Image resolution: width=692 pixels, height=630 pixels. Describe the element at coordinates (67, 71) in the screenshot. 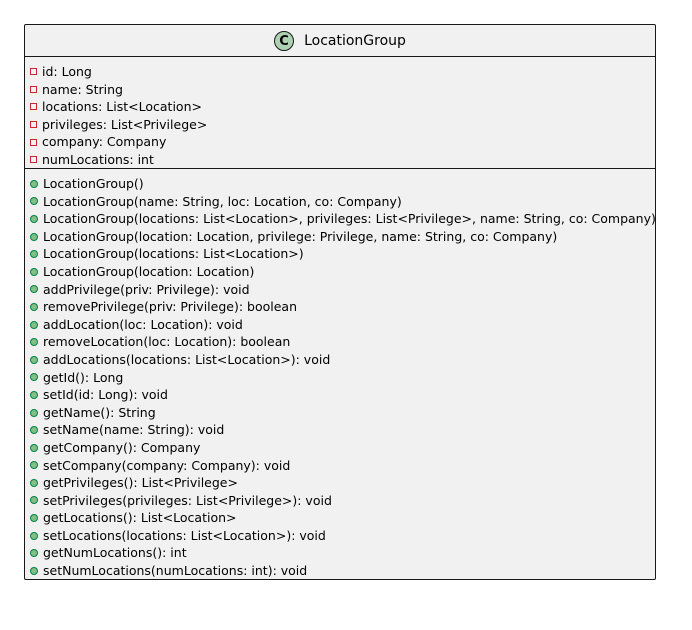

I see `attribute-text: id: Long` at that location.